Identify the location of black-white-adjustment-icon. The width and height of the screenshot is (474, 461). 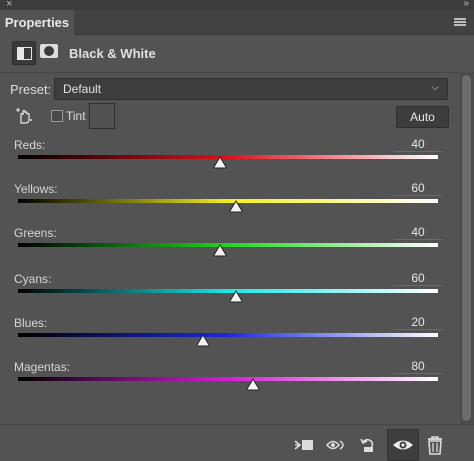
(24, 53).